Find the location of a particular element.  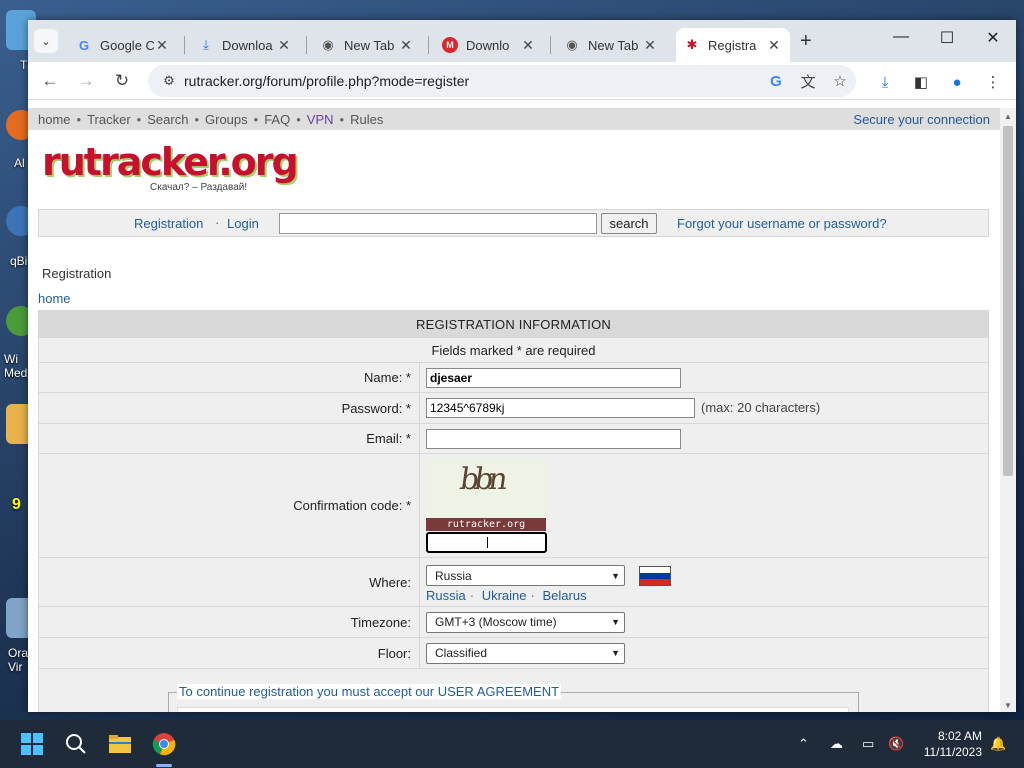

tab-title: Downlo is located at coordinates (488, 45).